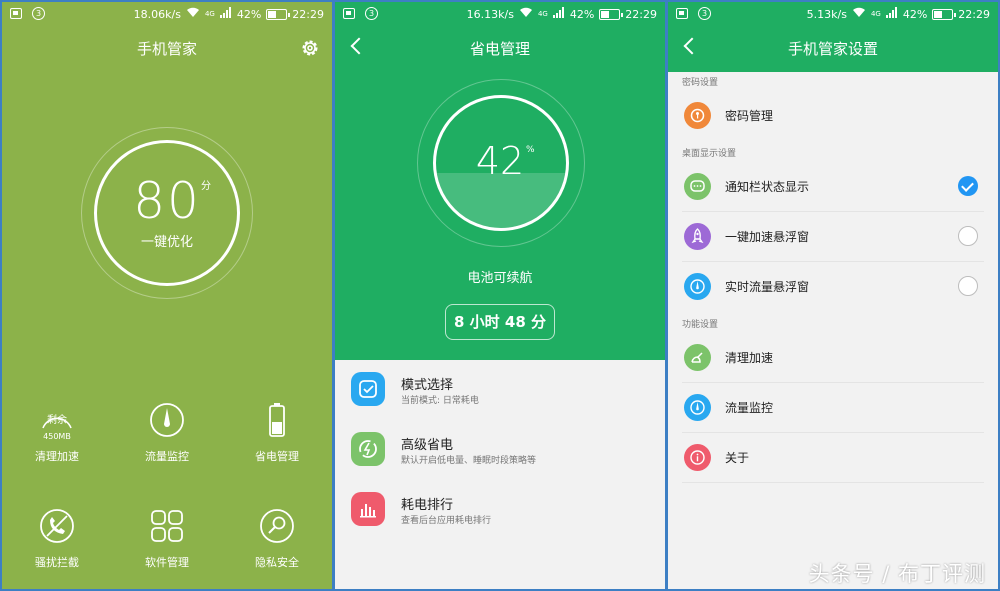  Describe the element at coordinates (697, 457) in the screenshot. I see `info-icon` at that location.